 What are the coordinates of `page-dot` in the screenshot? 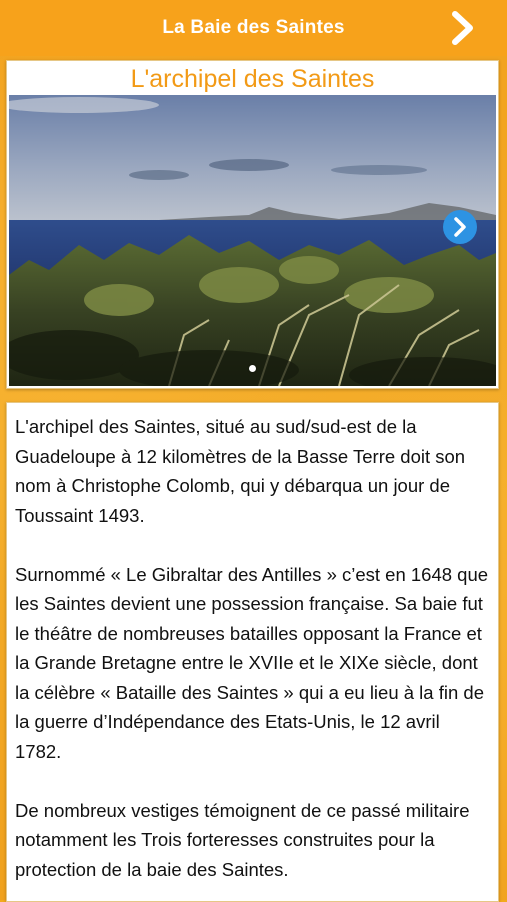 It's located at (252, 368).